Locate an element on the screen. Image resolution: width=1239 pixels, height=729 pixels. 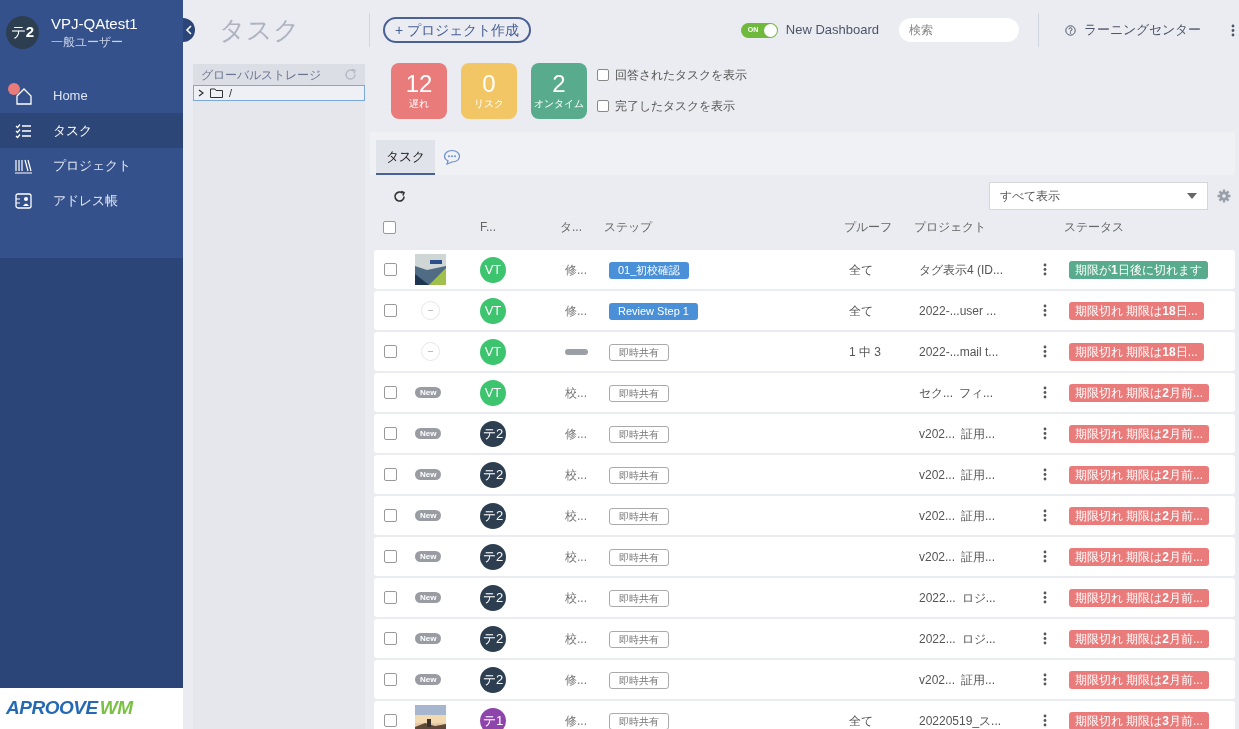
refresh-icon is located at coordinates (399, 196).